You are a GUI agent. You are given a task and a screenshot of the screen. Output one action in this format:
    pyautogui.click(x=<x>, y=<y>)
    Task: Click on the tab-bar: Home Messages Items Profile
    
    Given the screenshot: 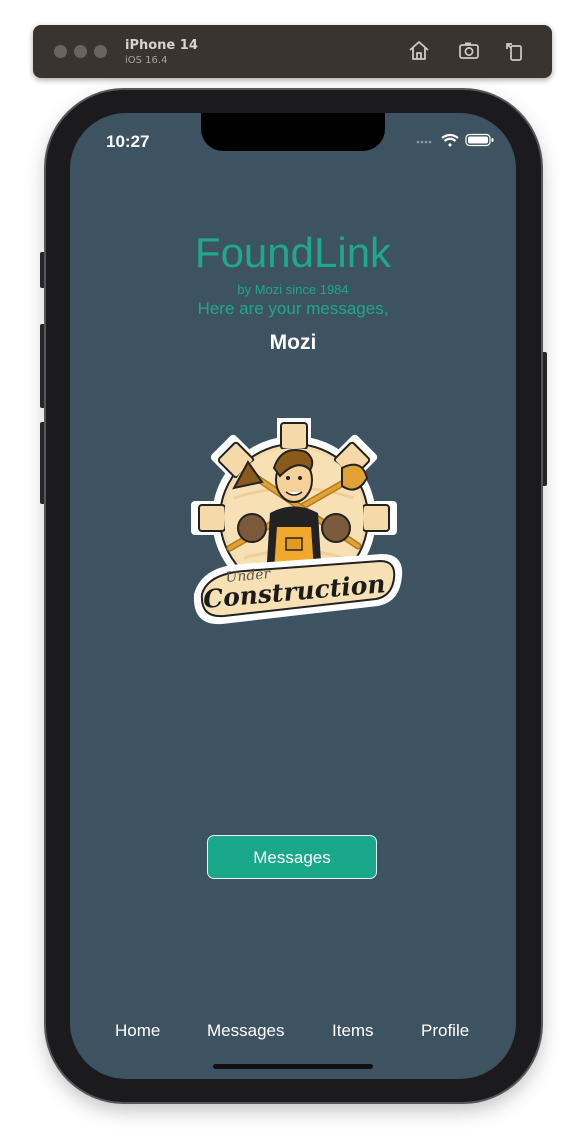 What is the action you would take?
    pyautogui.click(x=293, y=1033)
    